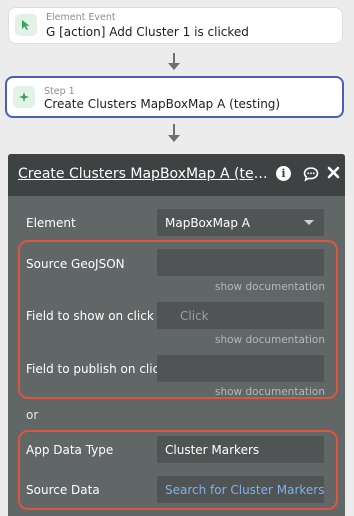  Describe the element at coordinates (81, 17) in the screenshot. I see `event-kind: Element Event` at that location.